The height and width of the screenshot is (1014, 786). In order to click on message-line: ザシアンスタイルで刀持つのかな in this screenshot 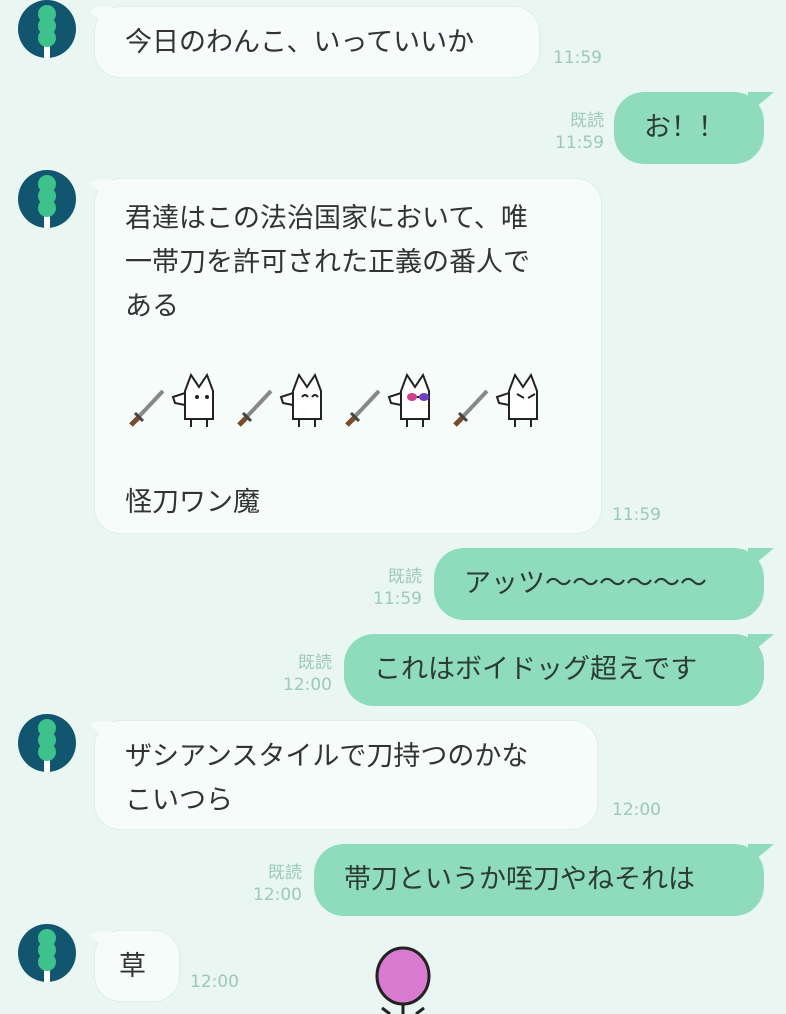, I will do `click(327, 756)`.